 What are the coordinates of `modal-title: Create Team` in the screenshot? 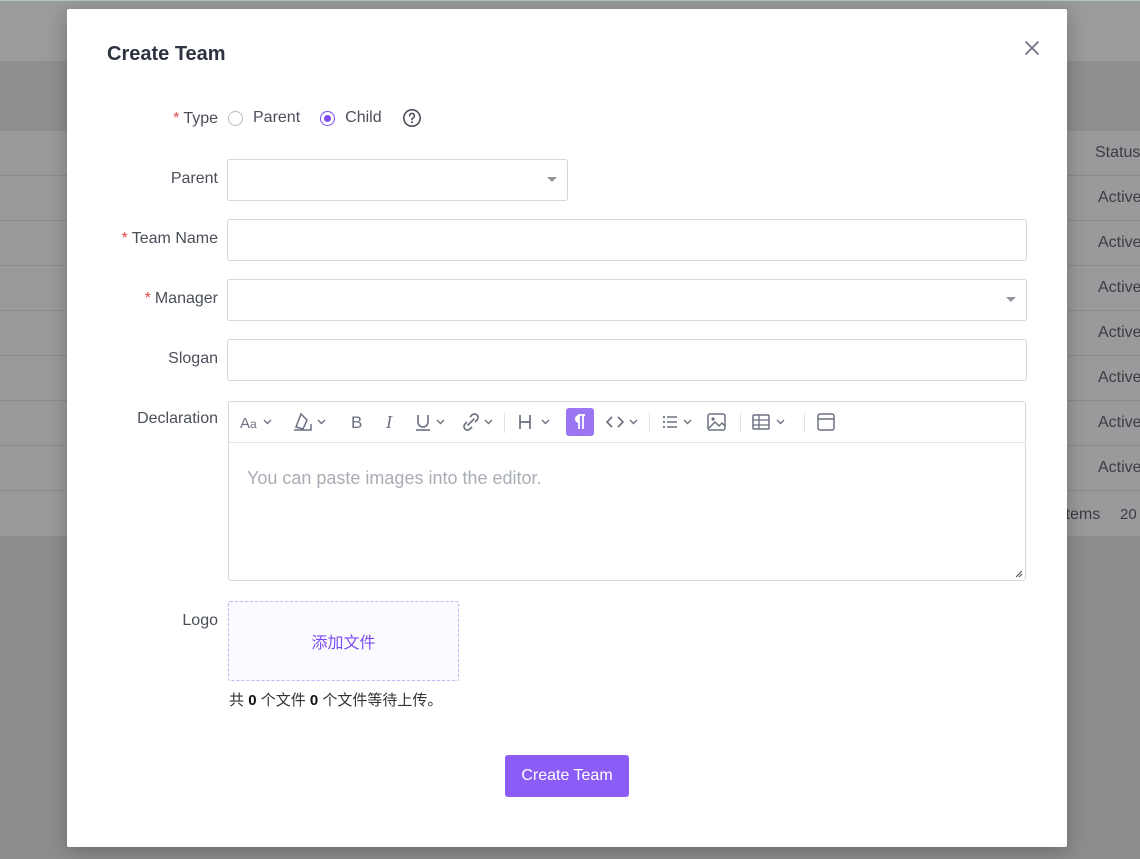 It's located at (166, 54).